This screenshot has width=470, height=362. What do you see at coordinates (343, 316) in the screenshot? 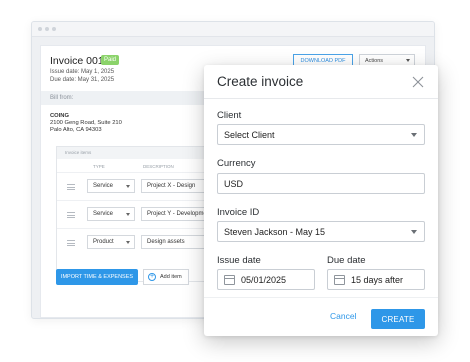
I see `cancel-button: Cancel` at bounding box center [343, 316].